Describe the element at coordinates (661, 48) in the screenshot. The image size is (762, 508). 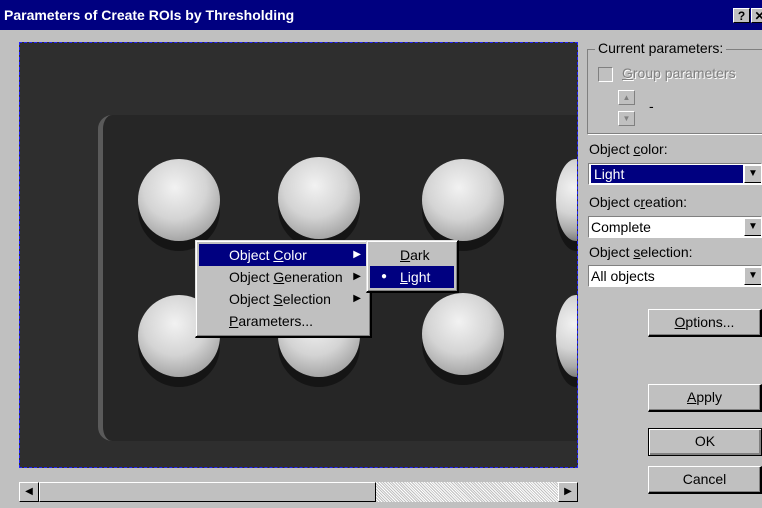
I see `current-parameters-label: Current parameters:` at that location.